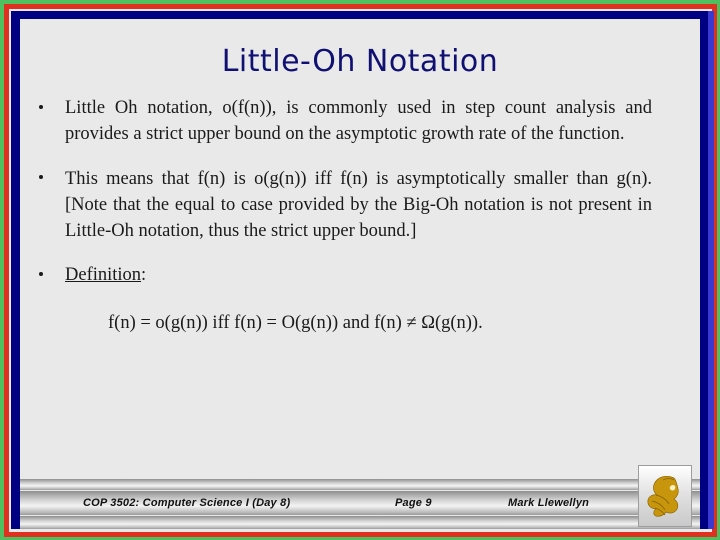 The height and width of the screenshot is (540, 720). Describe the element at coordinates (360, 61) in the screenshot. I see `page-title: Little-Oh Notation` at that location.